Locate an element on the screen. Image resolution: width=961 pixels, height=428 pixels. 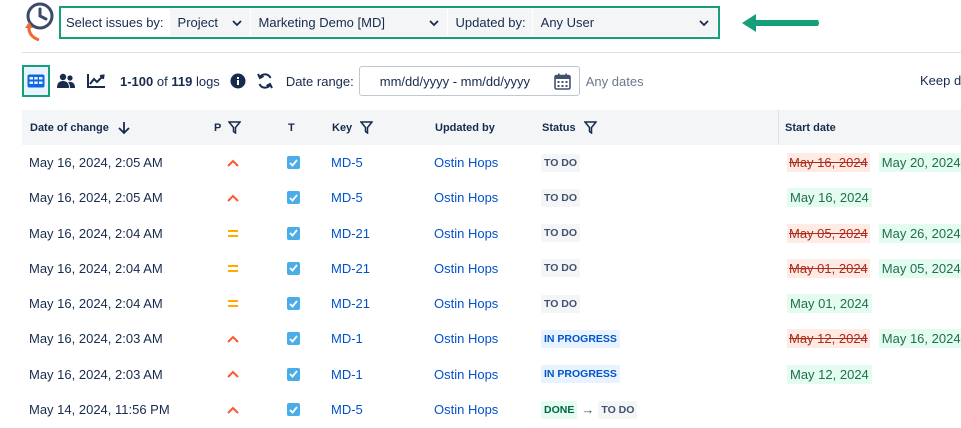
status-lozenge: IN PROGRESS is located at coordinates (580, 374).